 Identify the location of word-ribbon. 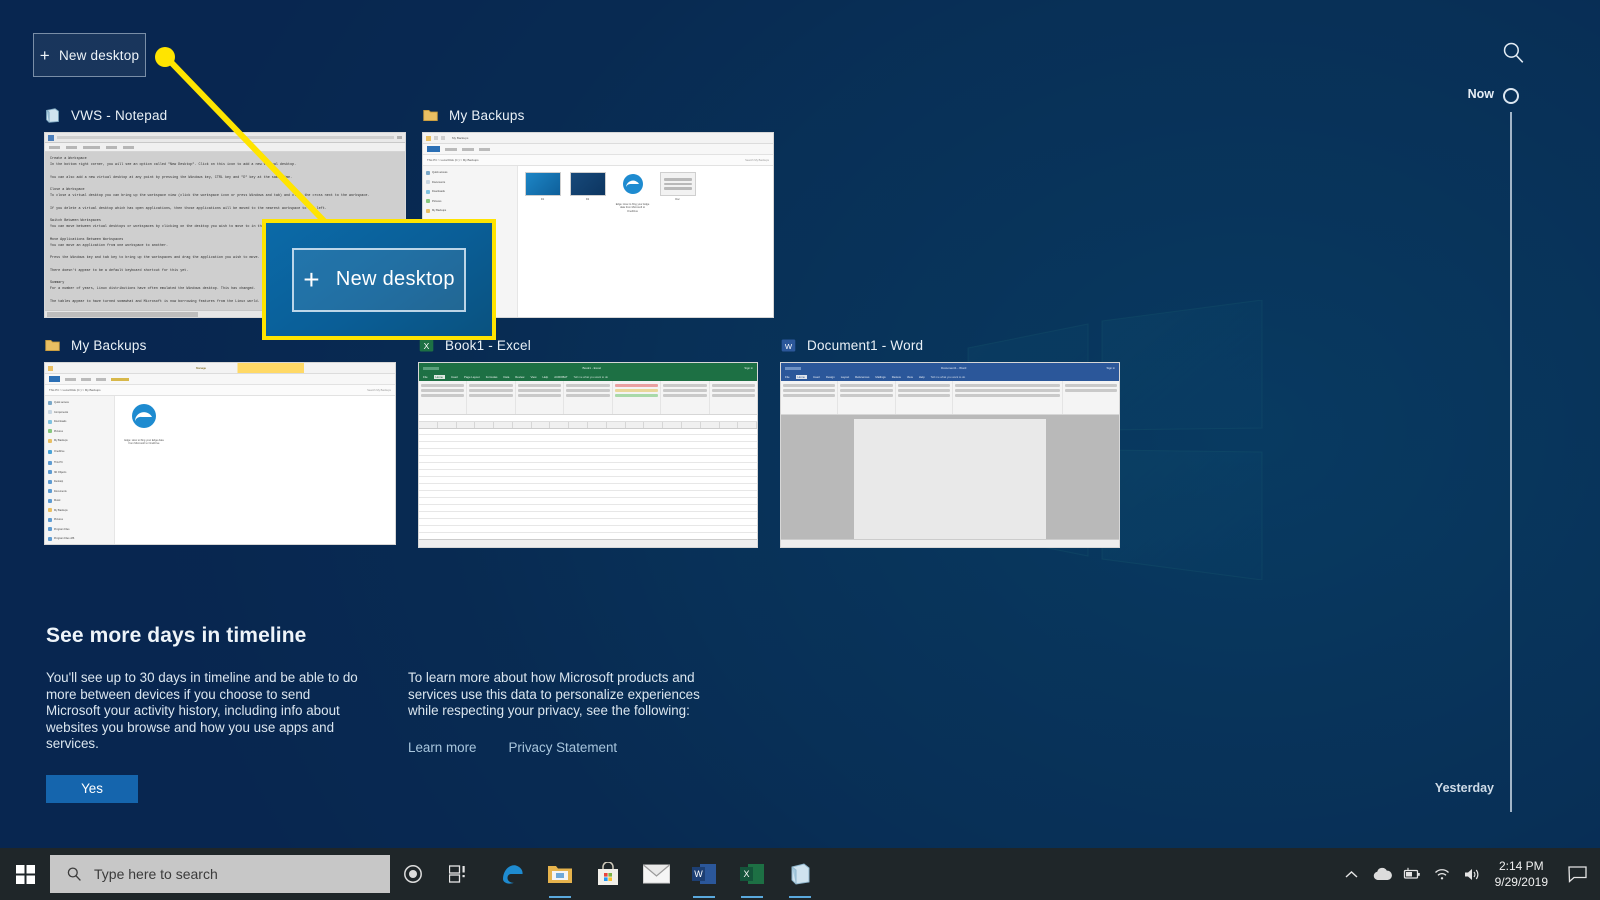
(950, 398).